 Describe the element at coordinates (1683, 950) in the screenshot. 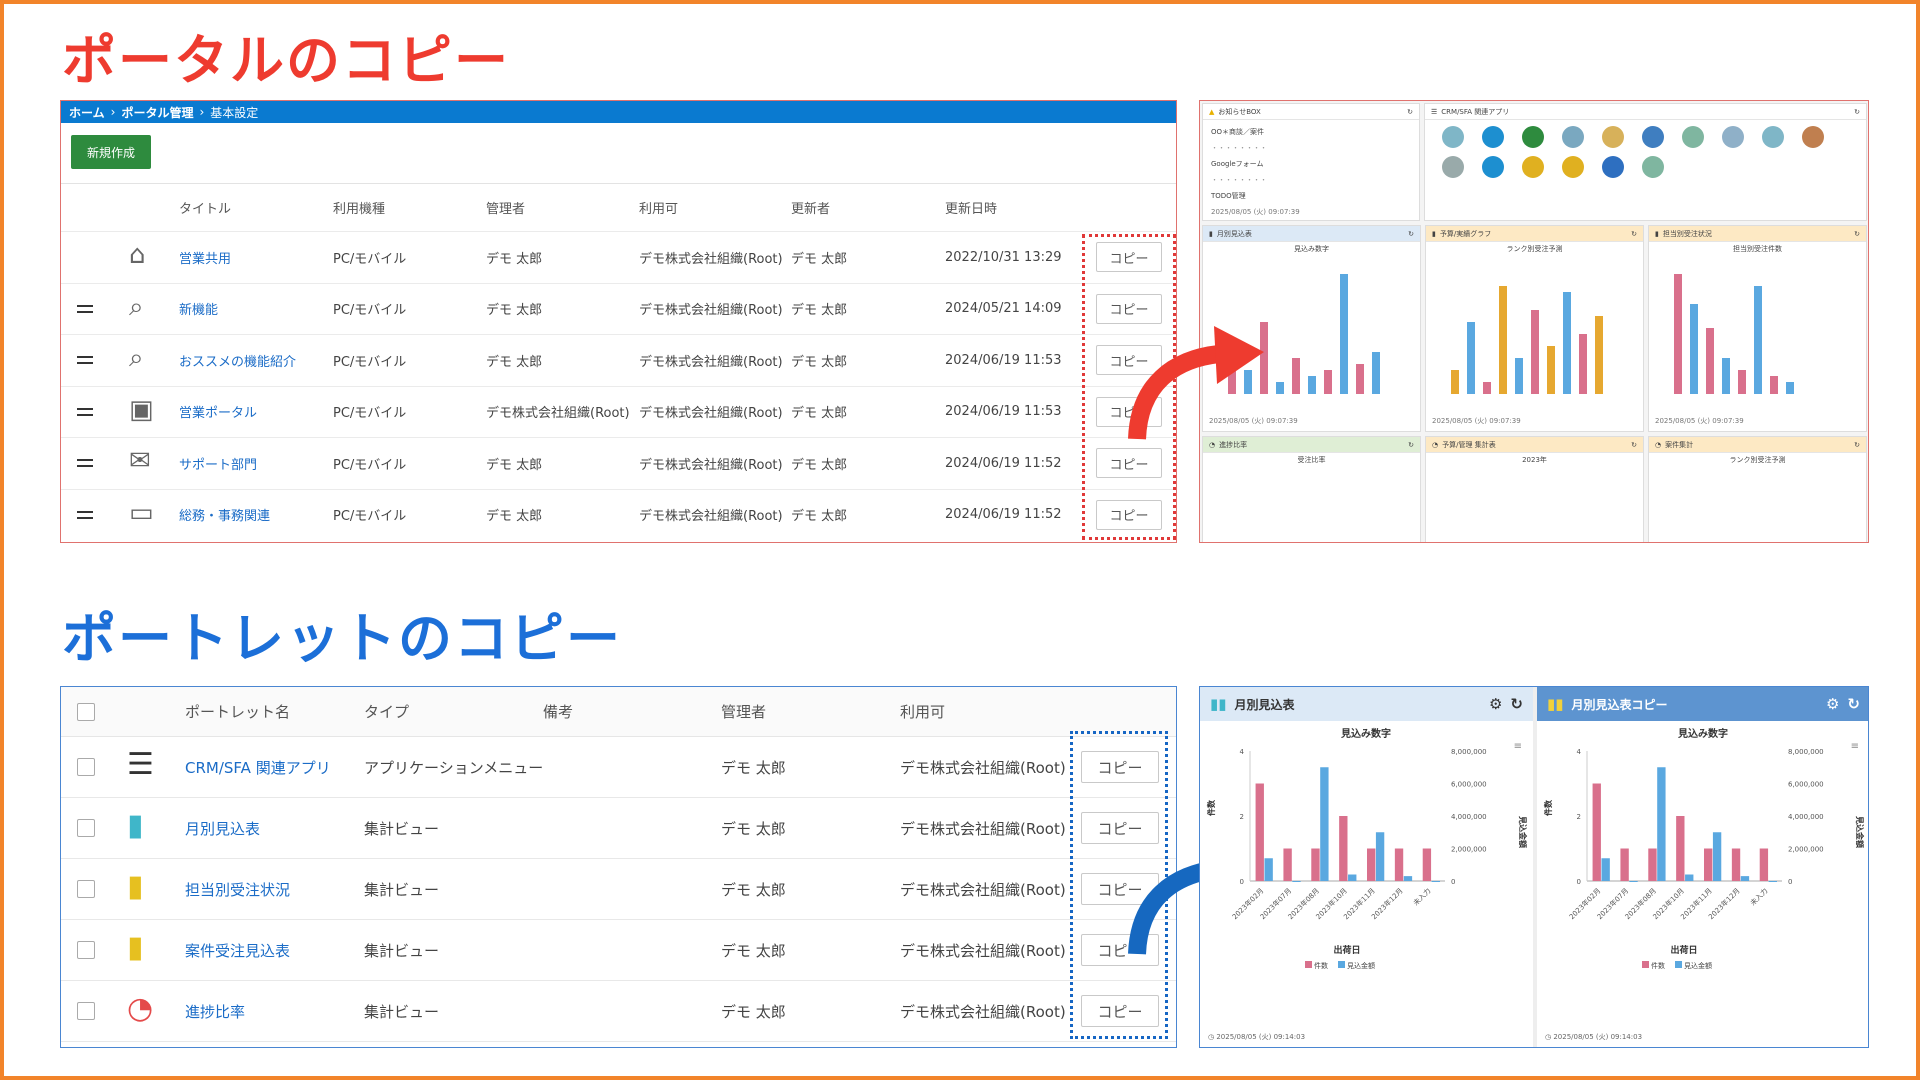

I see `x-axis-label: 出荷日` at that location.